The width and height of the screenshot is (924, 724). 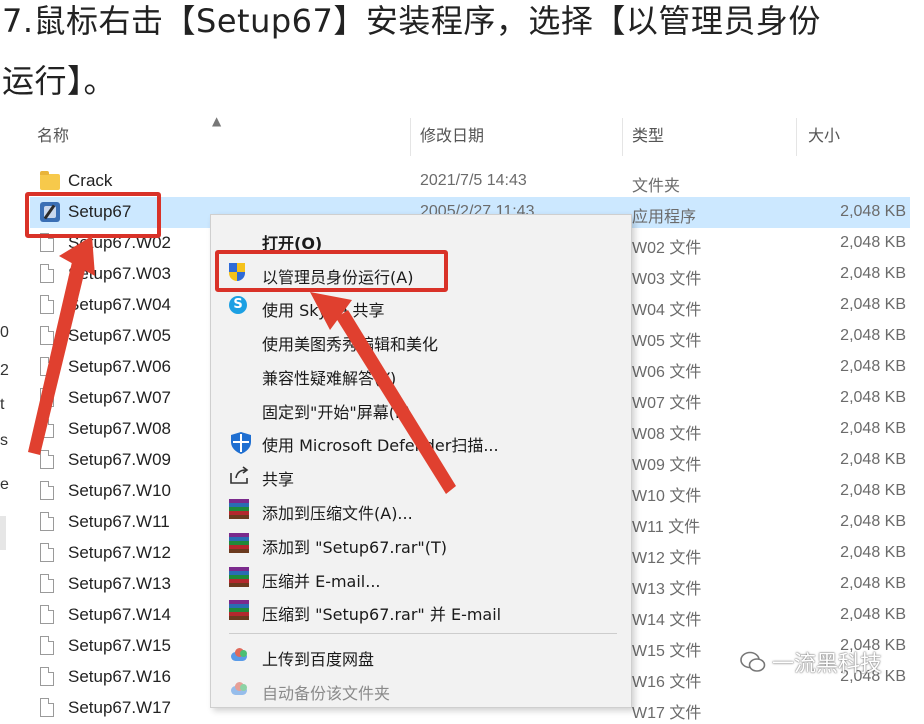 What do you see at coordinates (6, 409) in the screenshot?
I see `left-pane-edge: 0 2 t s e` at bounding box center [6, 409].